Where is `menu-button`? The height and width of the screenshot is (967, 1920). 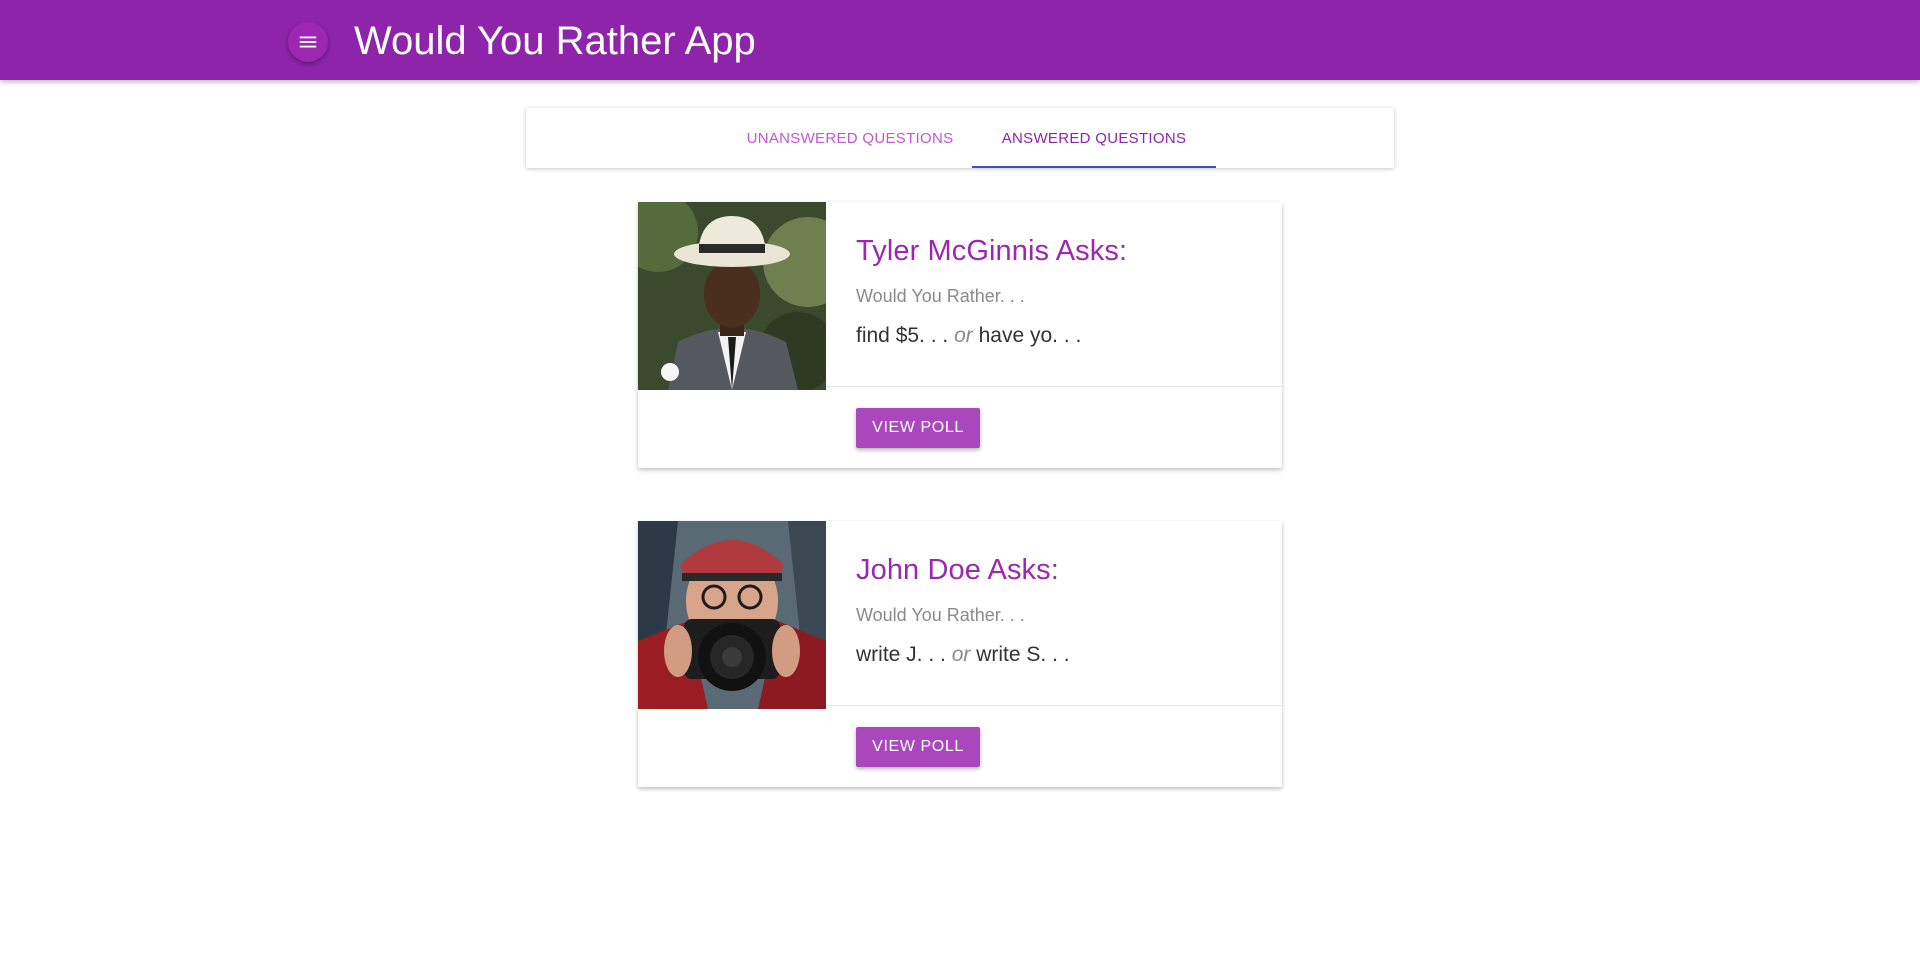
menu-button is located at coordinates (308, 42).